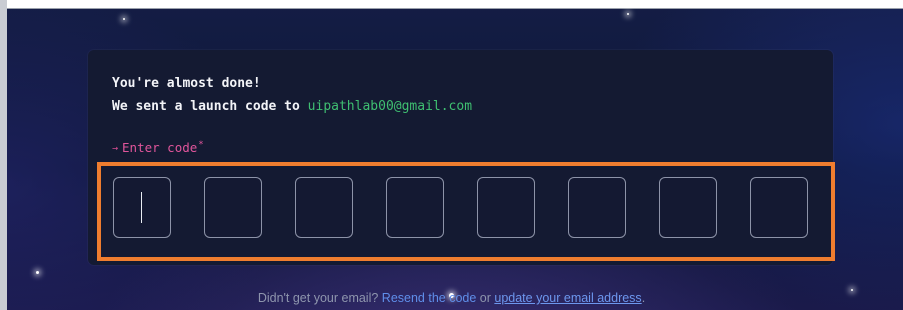 This screenshot has width=903, height=310. Describe the element at coordinates (567, 298) in the screenshot. I see `update-email-link: update your email address` at that location.